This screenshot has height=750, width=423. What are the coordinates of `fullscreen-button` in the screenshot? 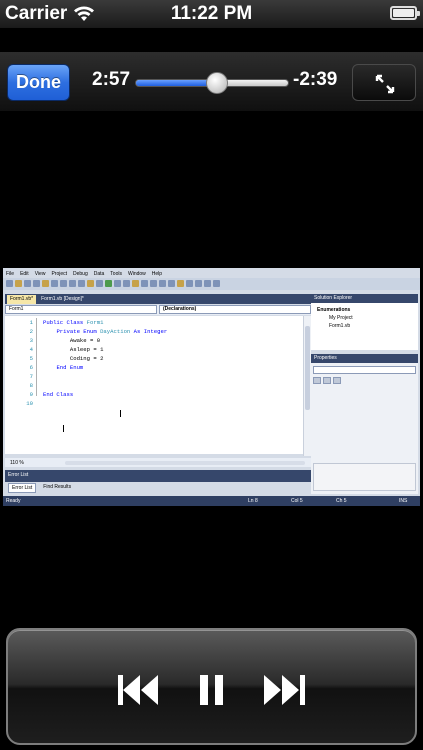 It's located at (384, 82).